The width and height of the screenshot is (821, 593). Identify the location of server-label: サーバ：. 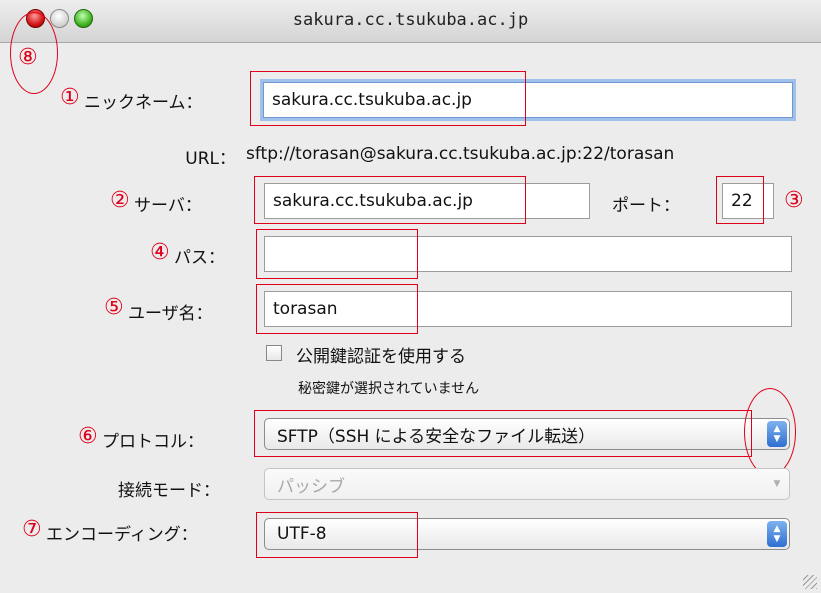
(168, 206).